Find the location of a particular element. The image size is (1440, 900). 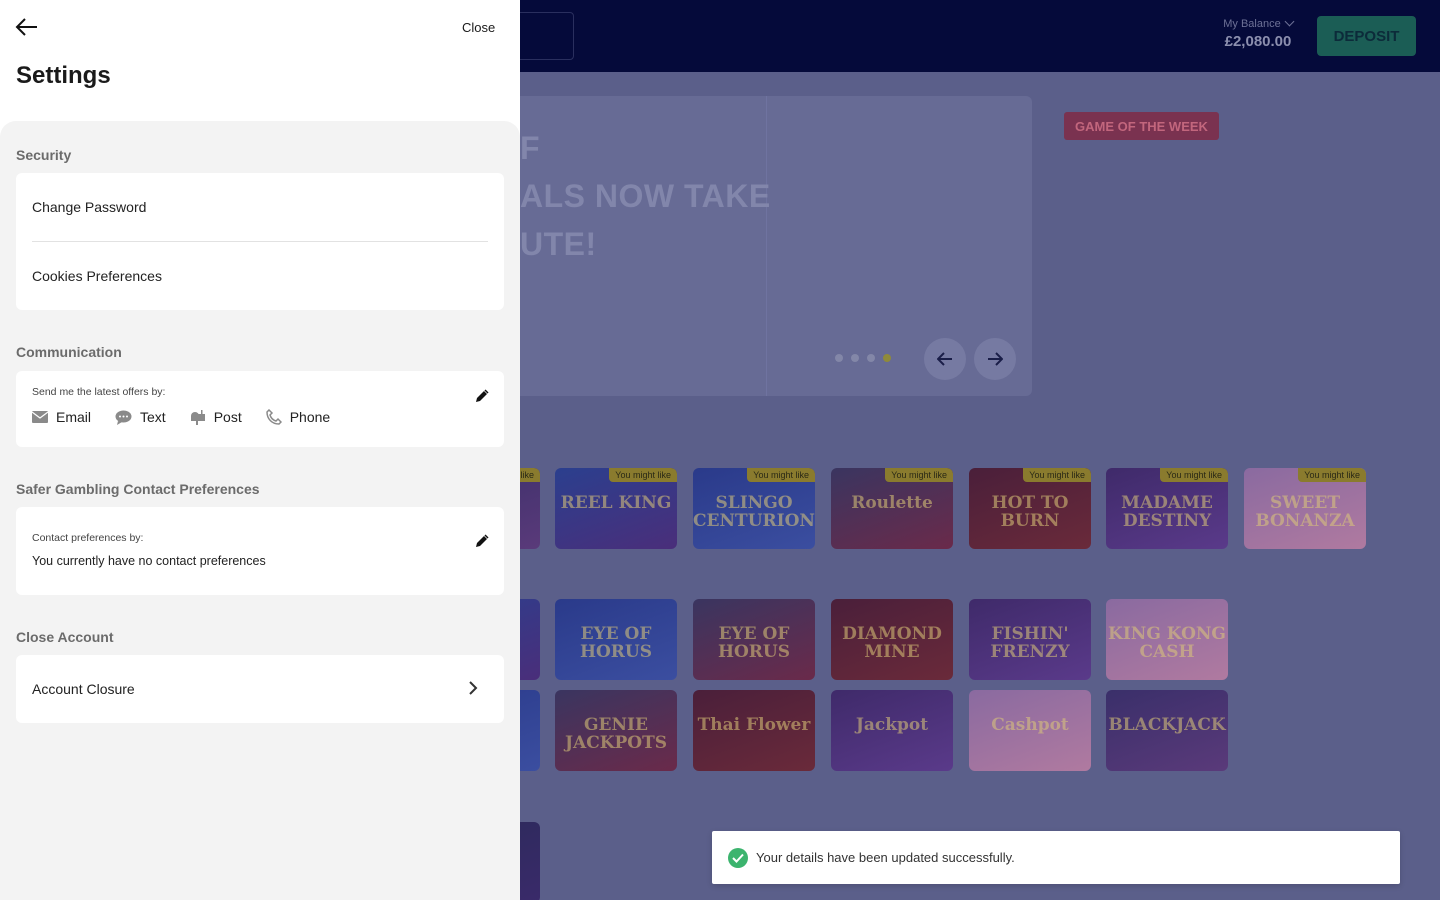

banner-line: UTE! is located at coordinates (558, 244).